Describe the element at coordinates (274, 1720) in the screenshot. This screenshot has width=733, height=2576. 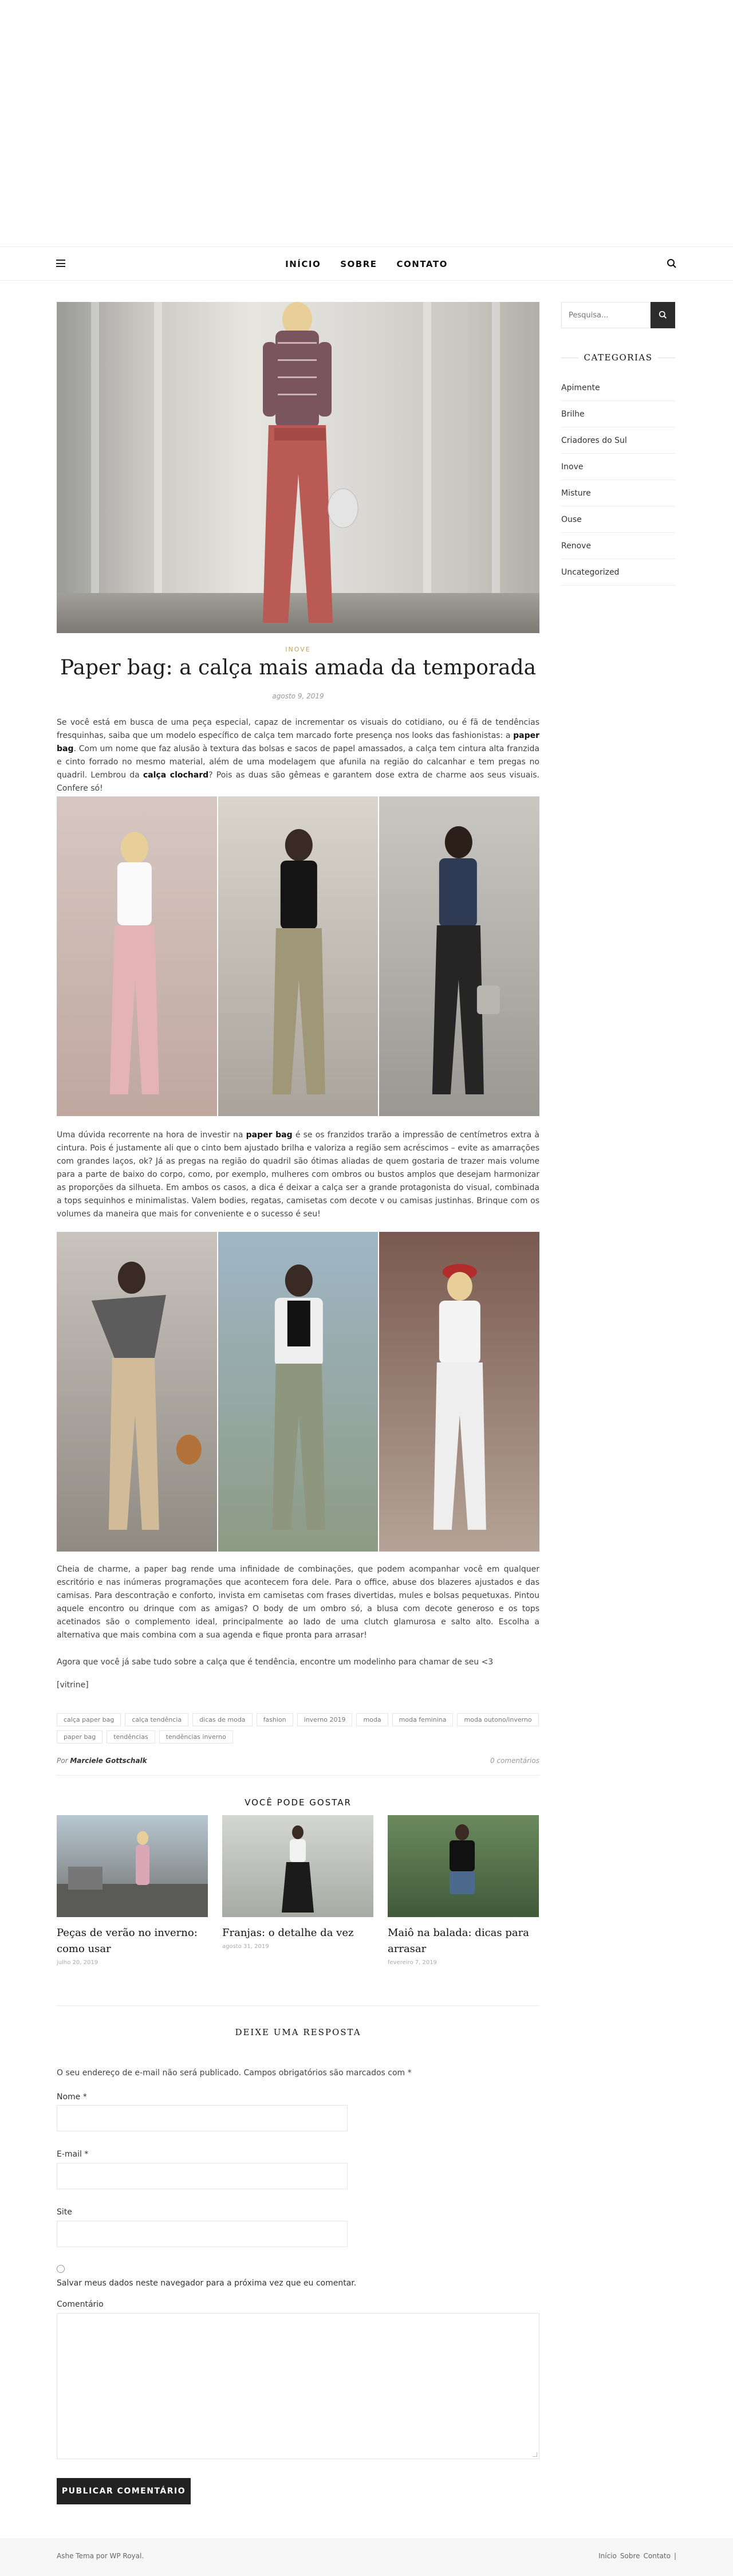
I see `tag-link: fashion` at that location.